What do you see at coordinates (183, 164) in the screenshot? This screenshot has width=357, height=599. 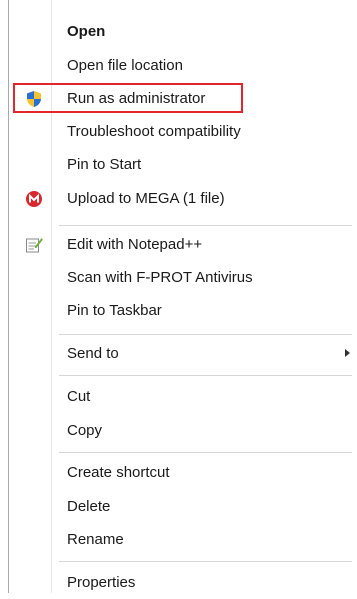 I see `menu-item-pin-to-start: Pin to Start` at bounding box center [183, 164].